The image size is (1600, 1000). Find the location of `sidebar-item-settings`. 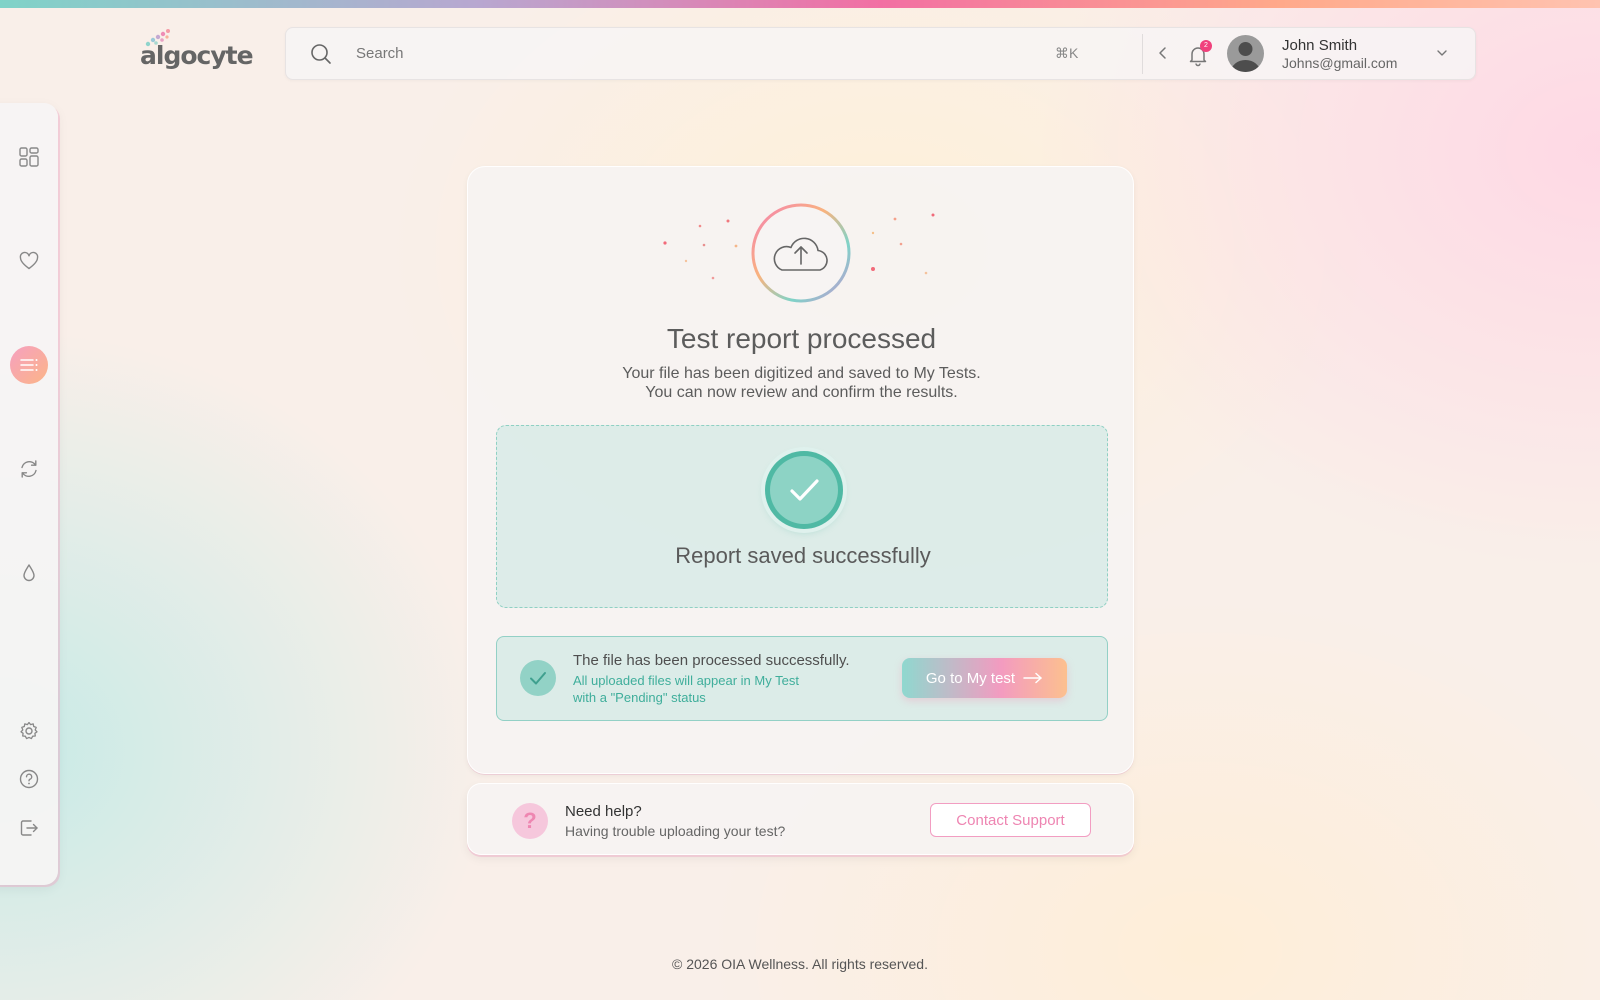

sidebar-item-settings is located at coordinates (29, 731).